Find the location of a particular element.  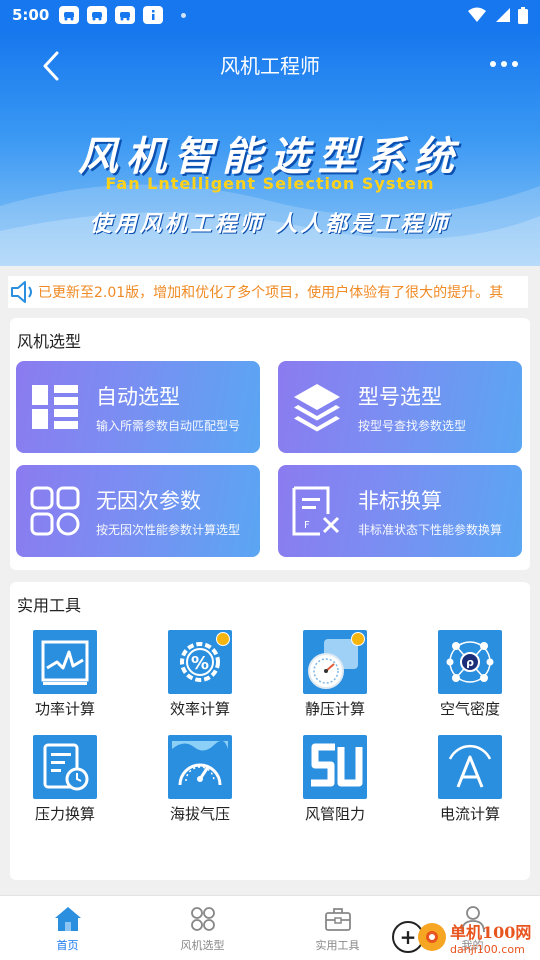

static-pressure-tool: 静压计算 is located at coordinates (335, 674).